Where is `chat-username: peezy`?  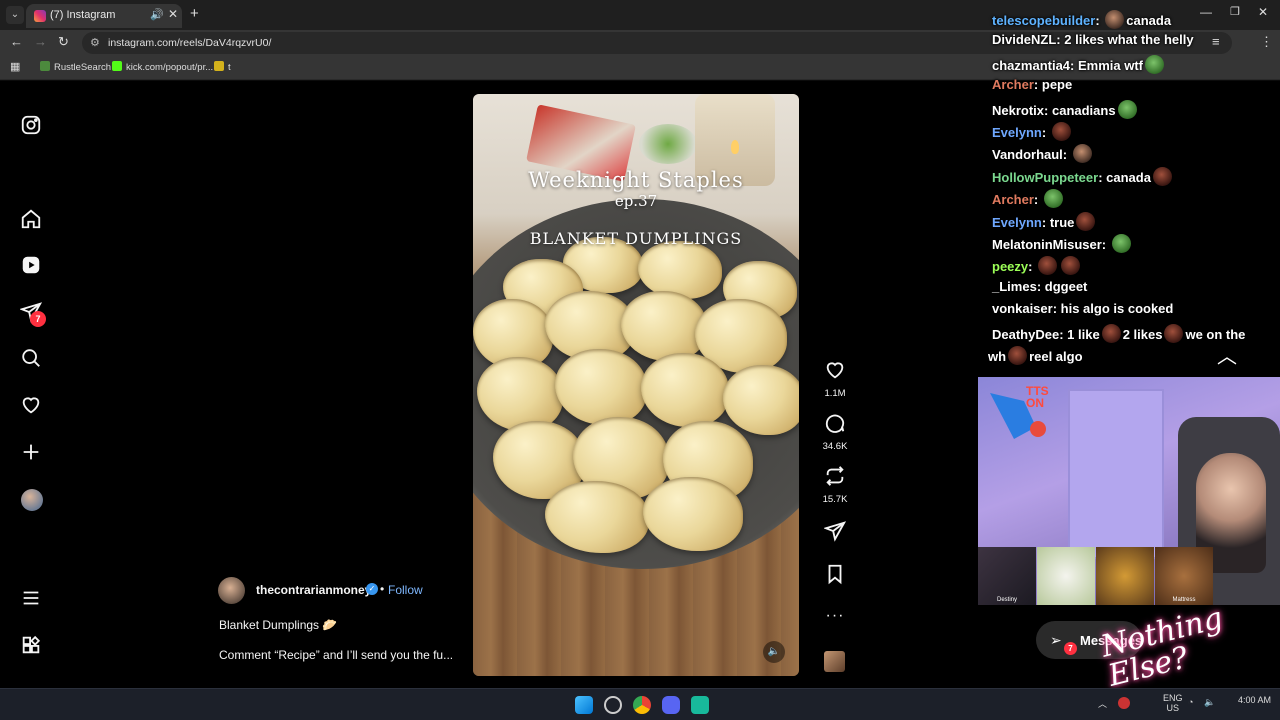
chat-username: peezy is located at coordinates (1010, 266).